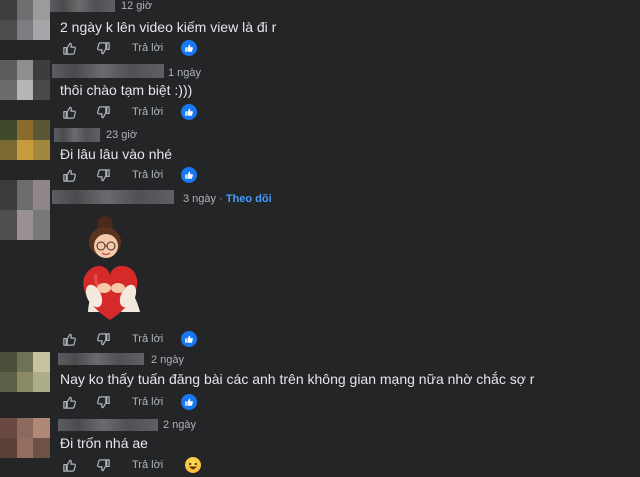 Image resolution: width=640 pixels, height=477 pixels. I want to click on comment-time-text: 3 ngày, so click(199, 199).